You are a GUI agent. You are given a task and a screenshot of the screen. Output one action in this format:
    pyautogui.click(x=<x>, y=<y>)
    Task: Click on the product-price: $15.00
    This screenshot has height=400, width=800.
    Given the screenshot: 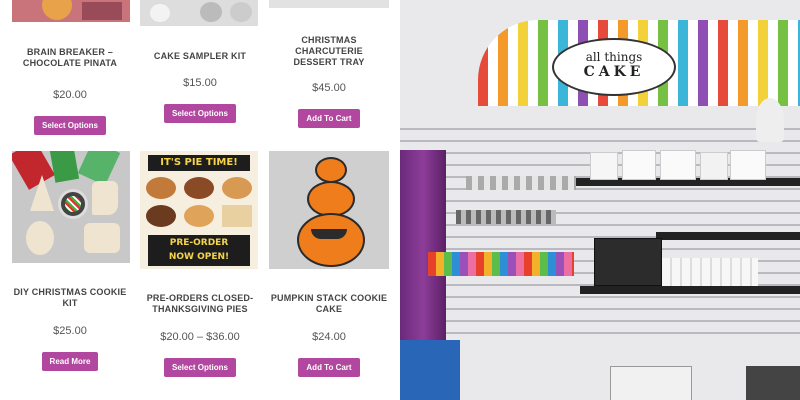 What is the action you would take?
    pyautogui.click(x=200, y=83)
    